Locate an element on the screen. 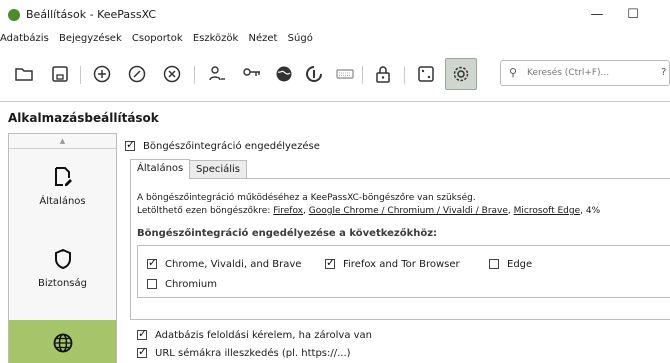 The image size is (670, 363). globe-sync-icon is located at coordinates (314, 74).